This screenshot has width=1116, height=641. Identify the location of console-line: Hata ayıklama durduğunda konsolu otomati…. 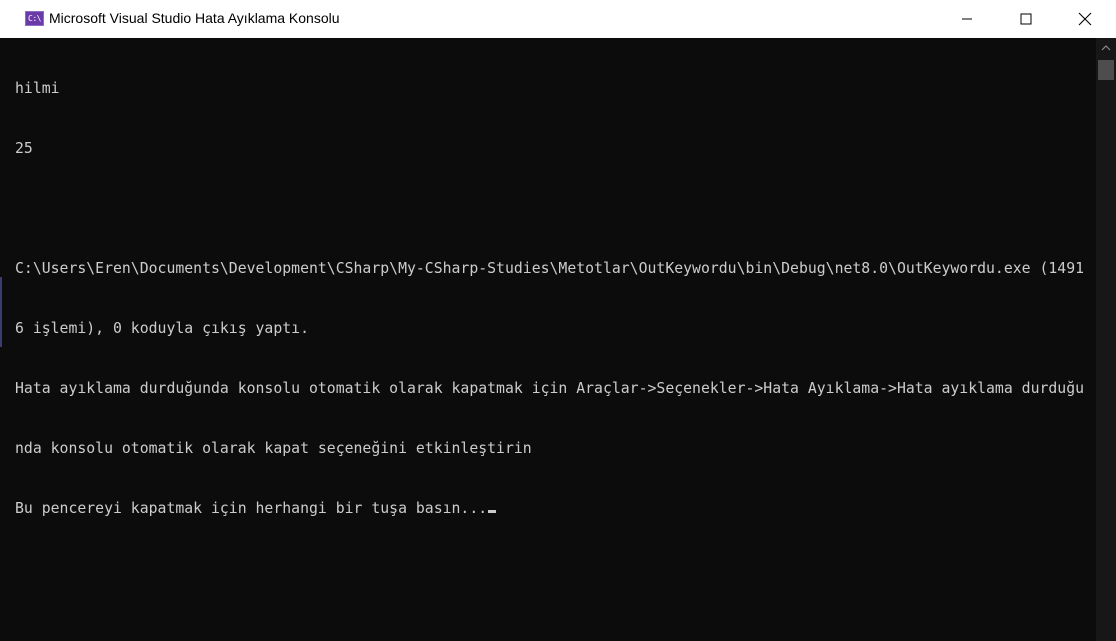
(550, 388).